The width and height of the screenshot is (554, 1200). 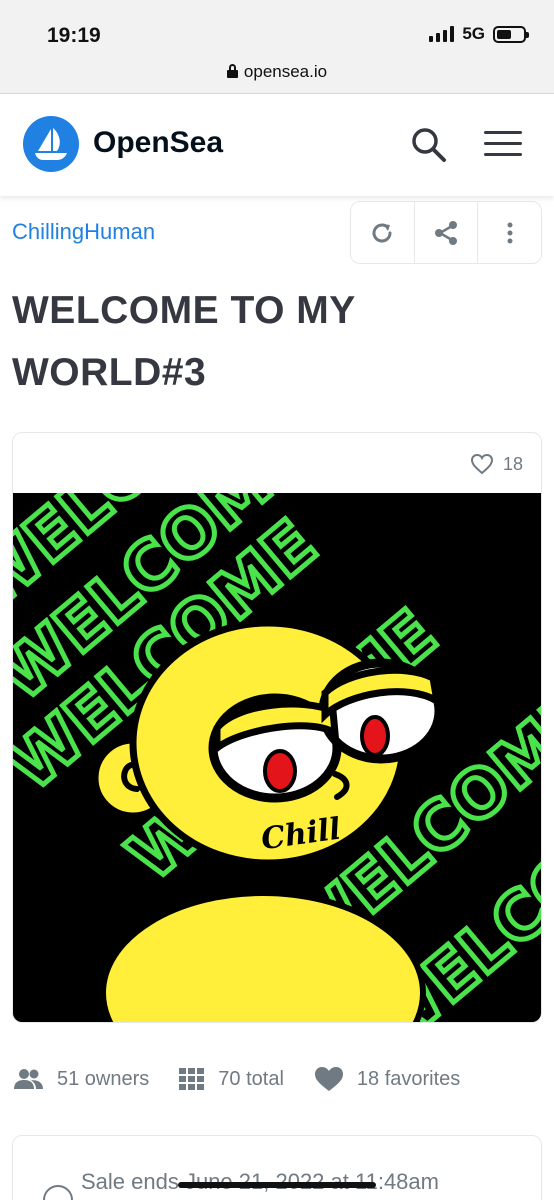 I want to click on status-indicators: 5G, so click(x=479, y=34).